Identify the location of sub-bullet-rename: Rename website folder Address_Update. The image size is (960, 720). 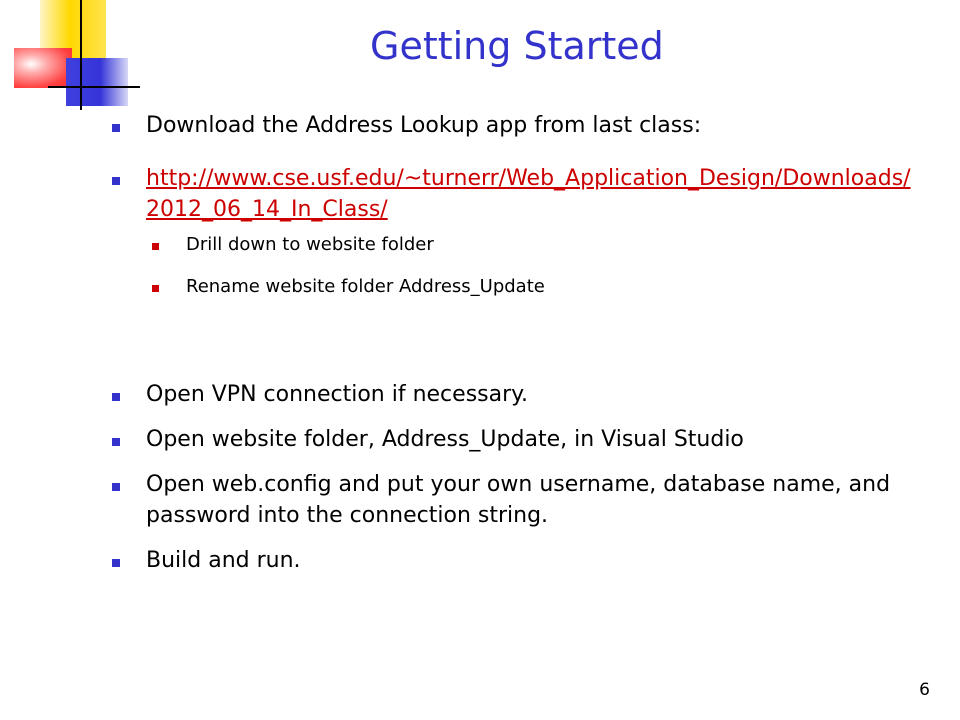
(535, 287).